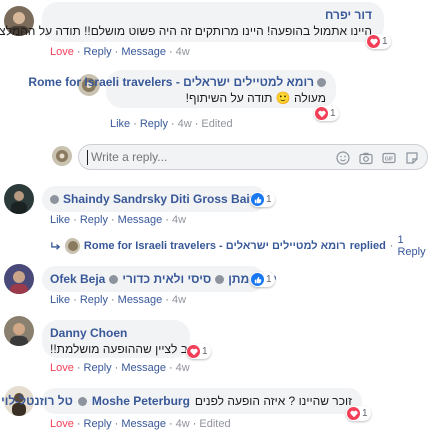  I want to click on reply-input, so click(171, 157).